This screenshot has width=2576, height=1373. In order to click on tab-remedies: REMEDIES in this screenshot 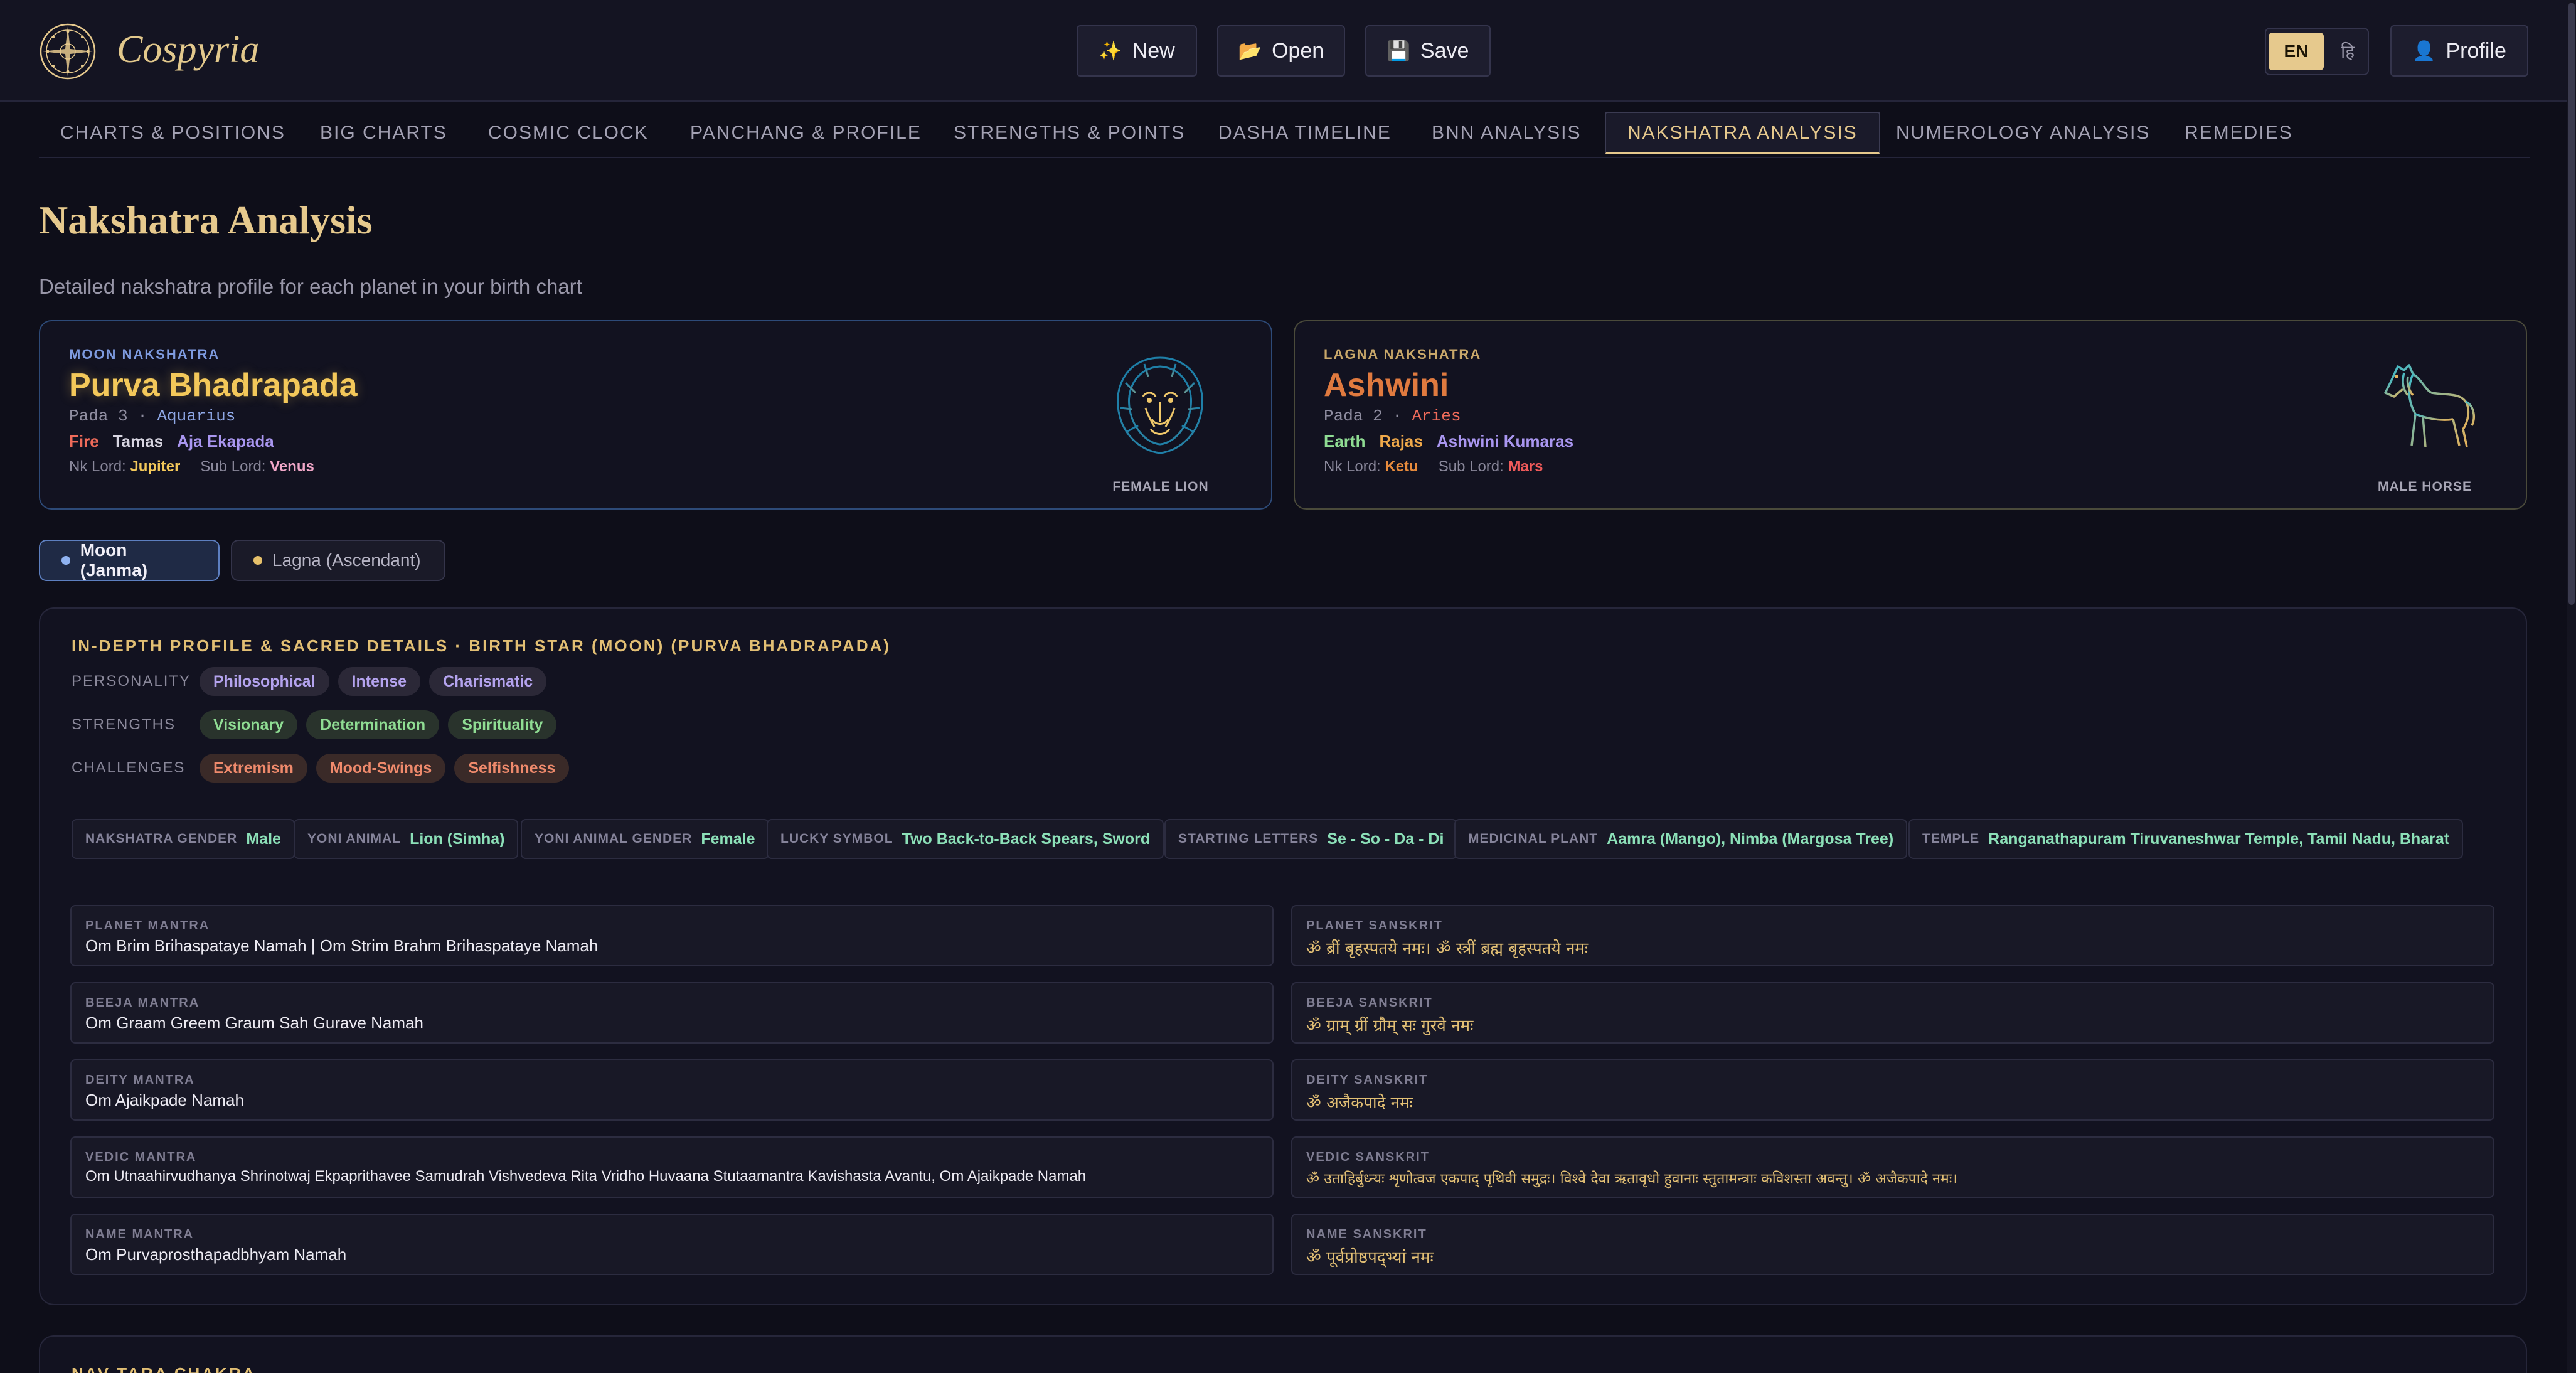, I will do `click(2238, 133)`.